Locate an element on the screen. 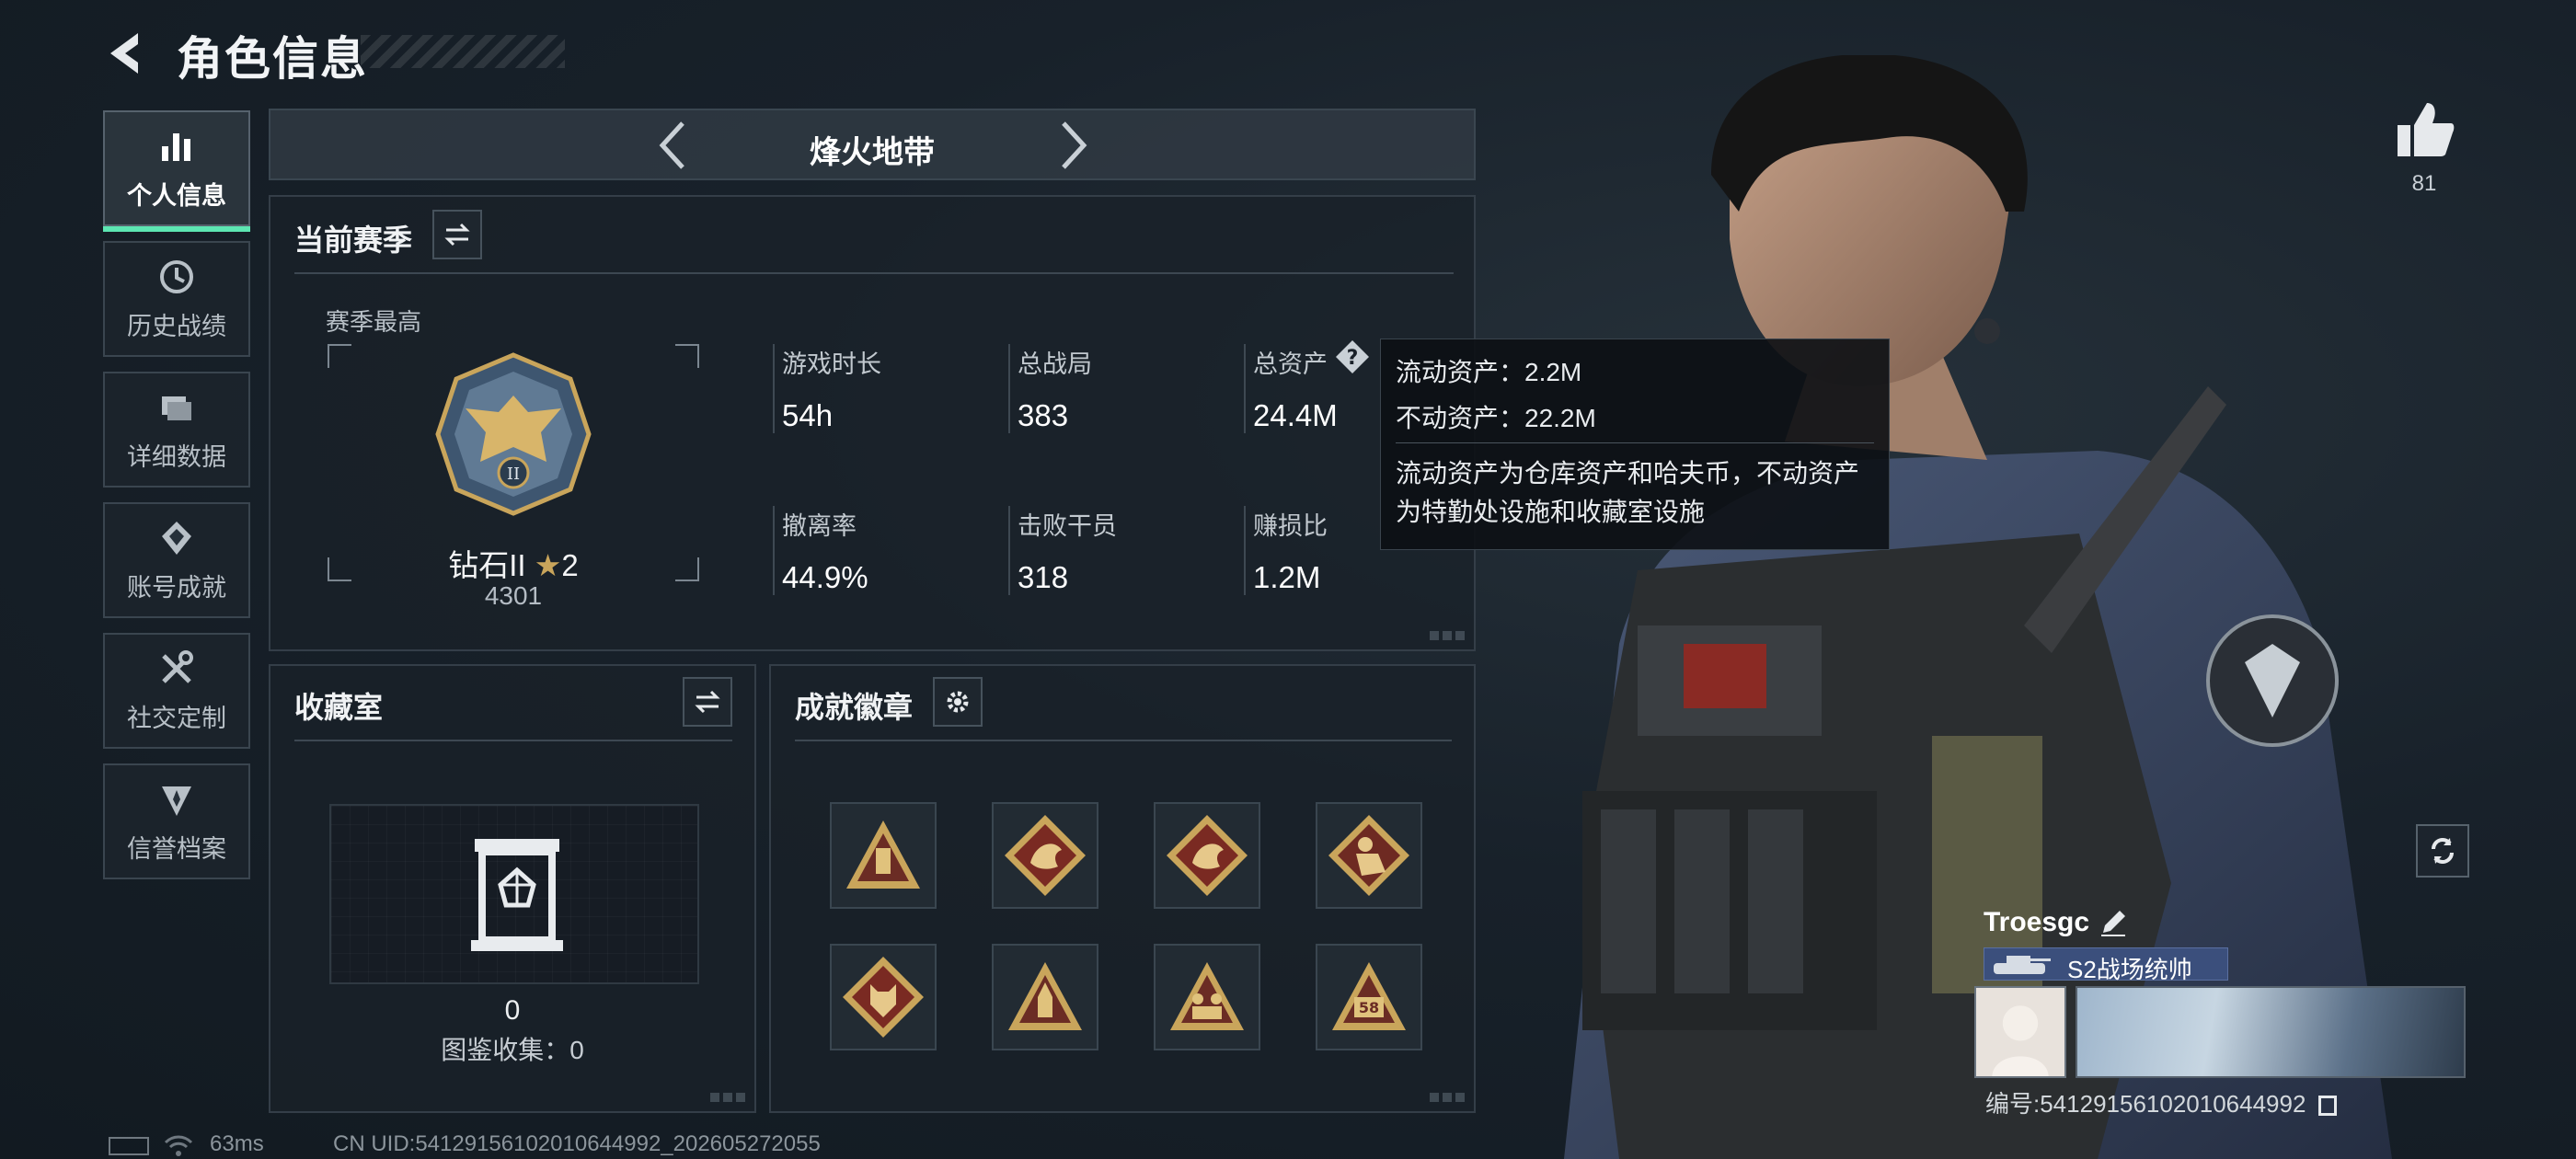 This screenshot has width=2576, height=1159. achievements-title: 成就徽章 is located at coordinates (854, 707).